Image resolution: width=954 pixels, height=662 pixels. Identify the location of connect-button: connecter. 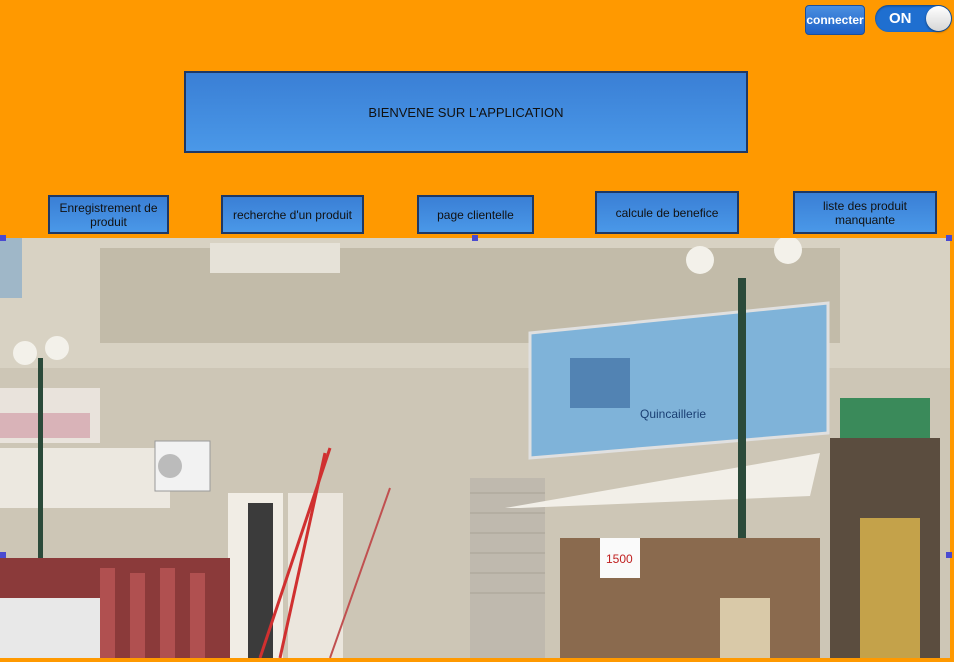
(835, 20).